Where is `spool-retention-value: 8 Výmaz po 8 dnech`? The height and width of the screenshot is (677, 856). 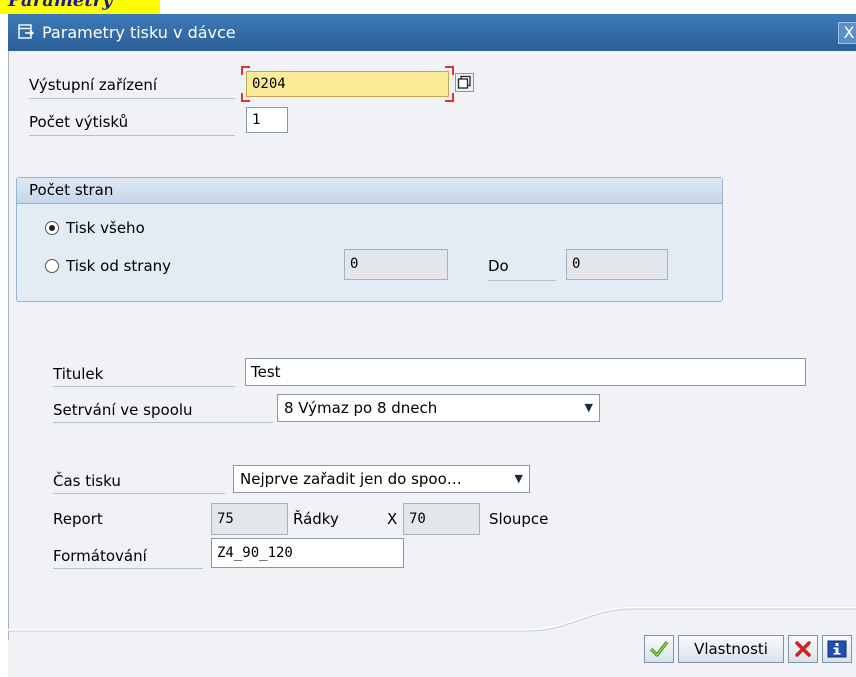
spool-retention-value: 8 Výmaz po 8 dnech is located at coordinates (361, 408).